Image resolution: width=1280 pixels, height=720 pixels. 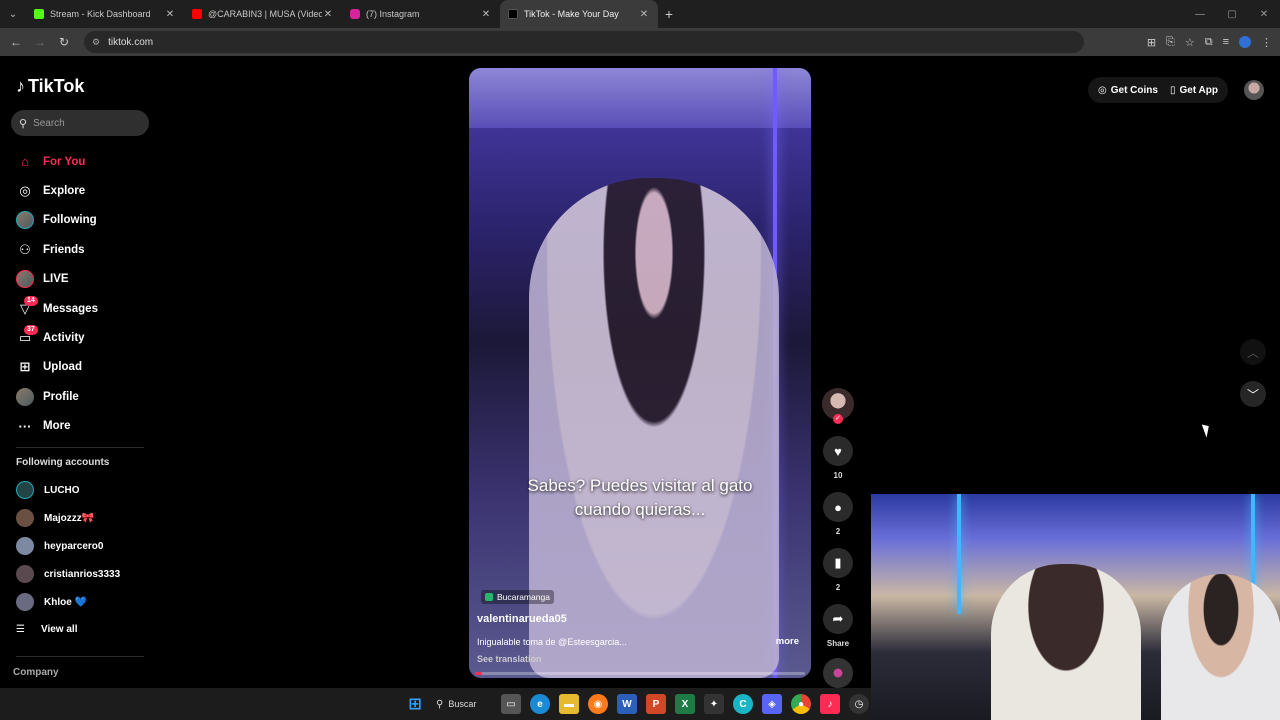 What do you see at coordinates (523, 597) in the screenshot?
I see `location-label: Bucaramanga` at bounding box center [523, 597].